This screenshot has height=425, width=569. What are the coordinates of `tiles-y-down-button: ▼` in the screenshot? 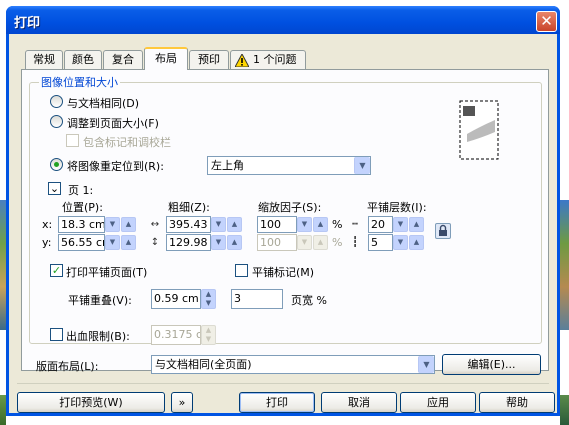 It's located at (400, 242).